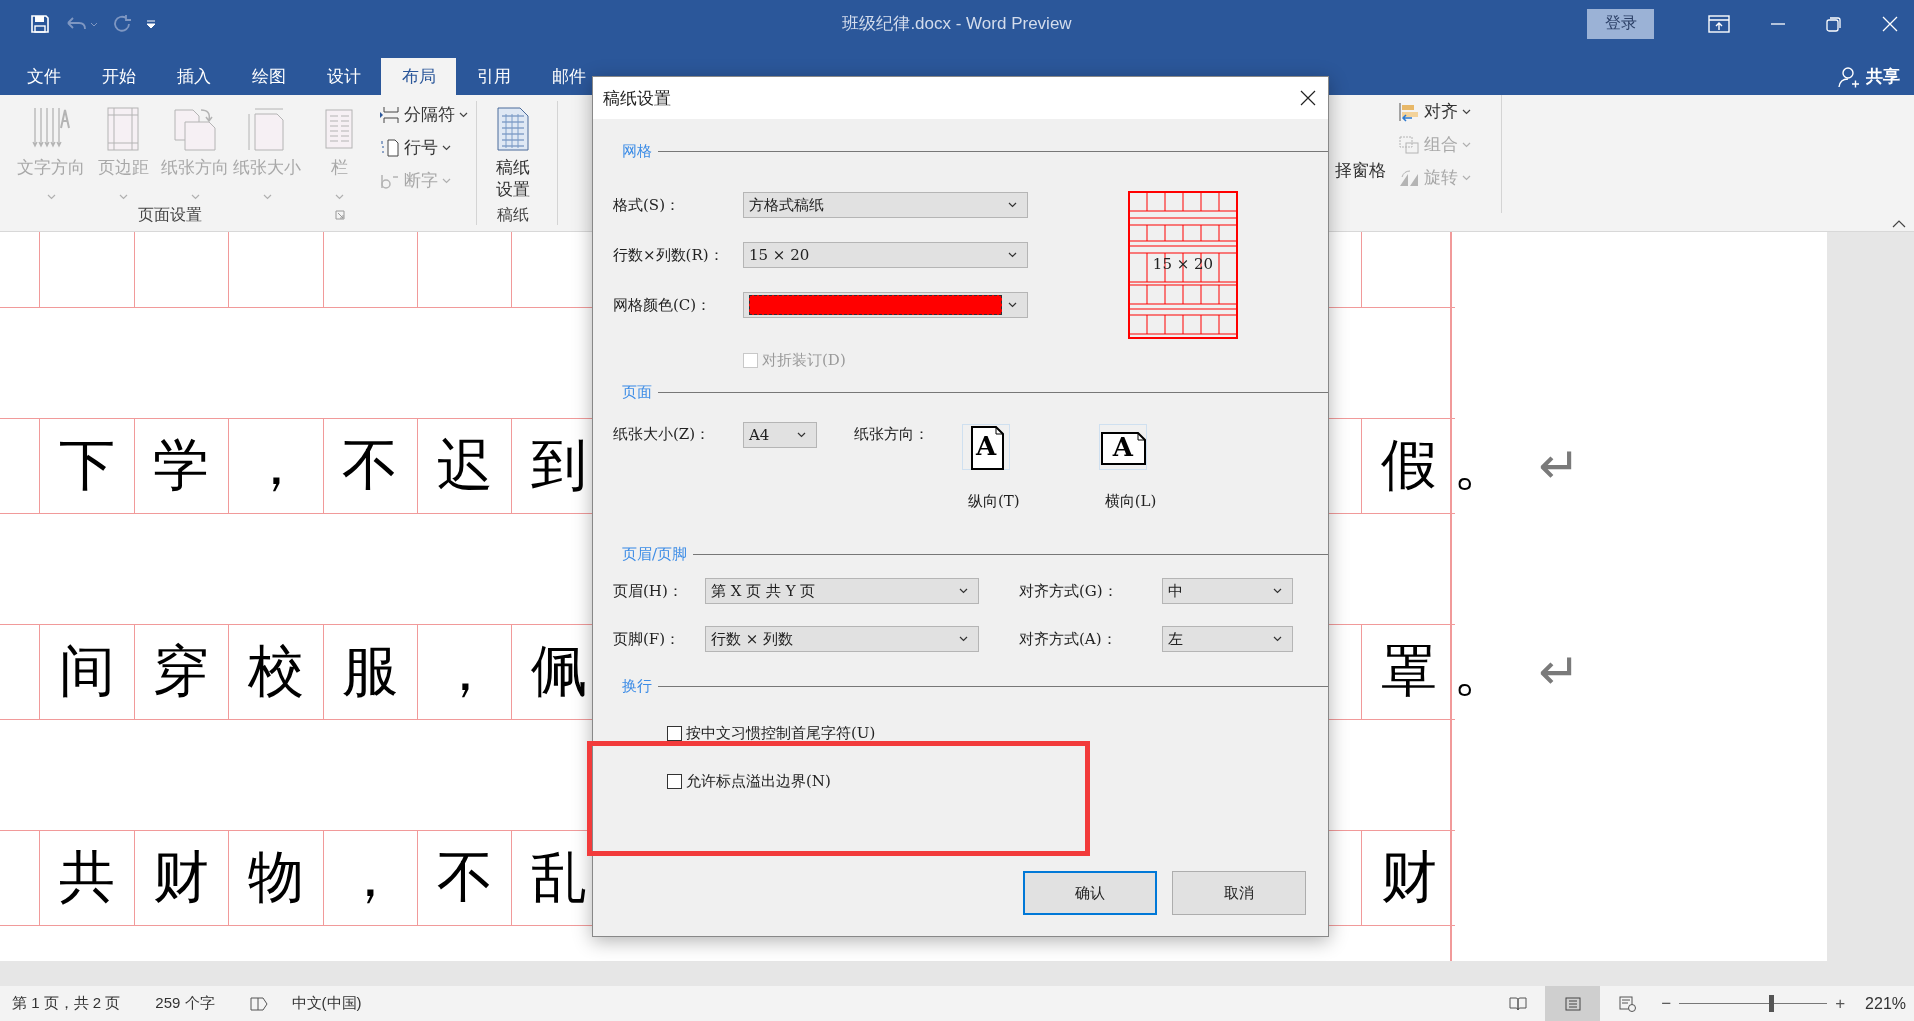 This screenshot has width=1914, height=1021. I want to click on word-count: 259 个字, so click(185, 1003).